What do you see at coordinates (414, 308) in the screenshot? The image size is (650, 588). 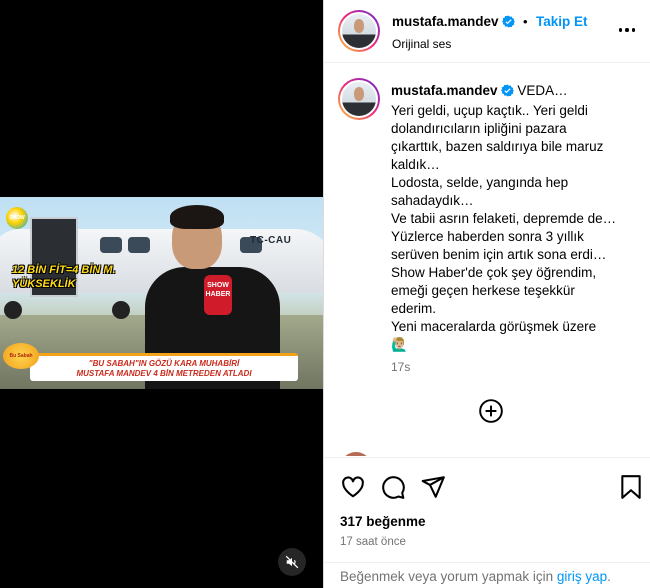 I see `caption-line: ederim.` at bounding box center [414, 308].